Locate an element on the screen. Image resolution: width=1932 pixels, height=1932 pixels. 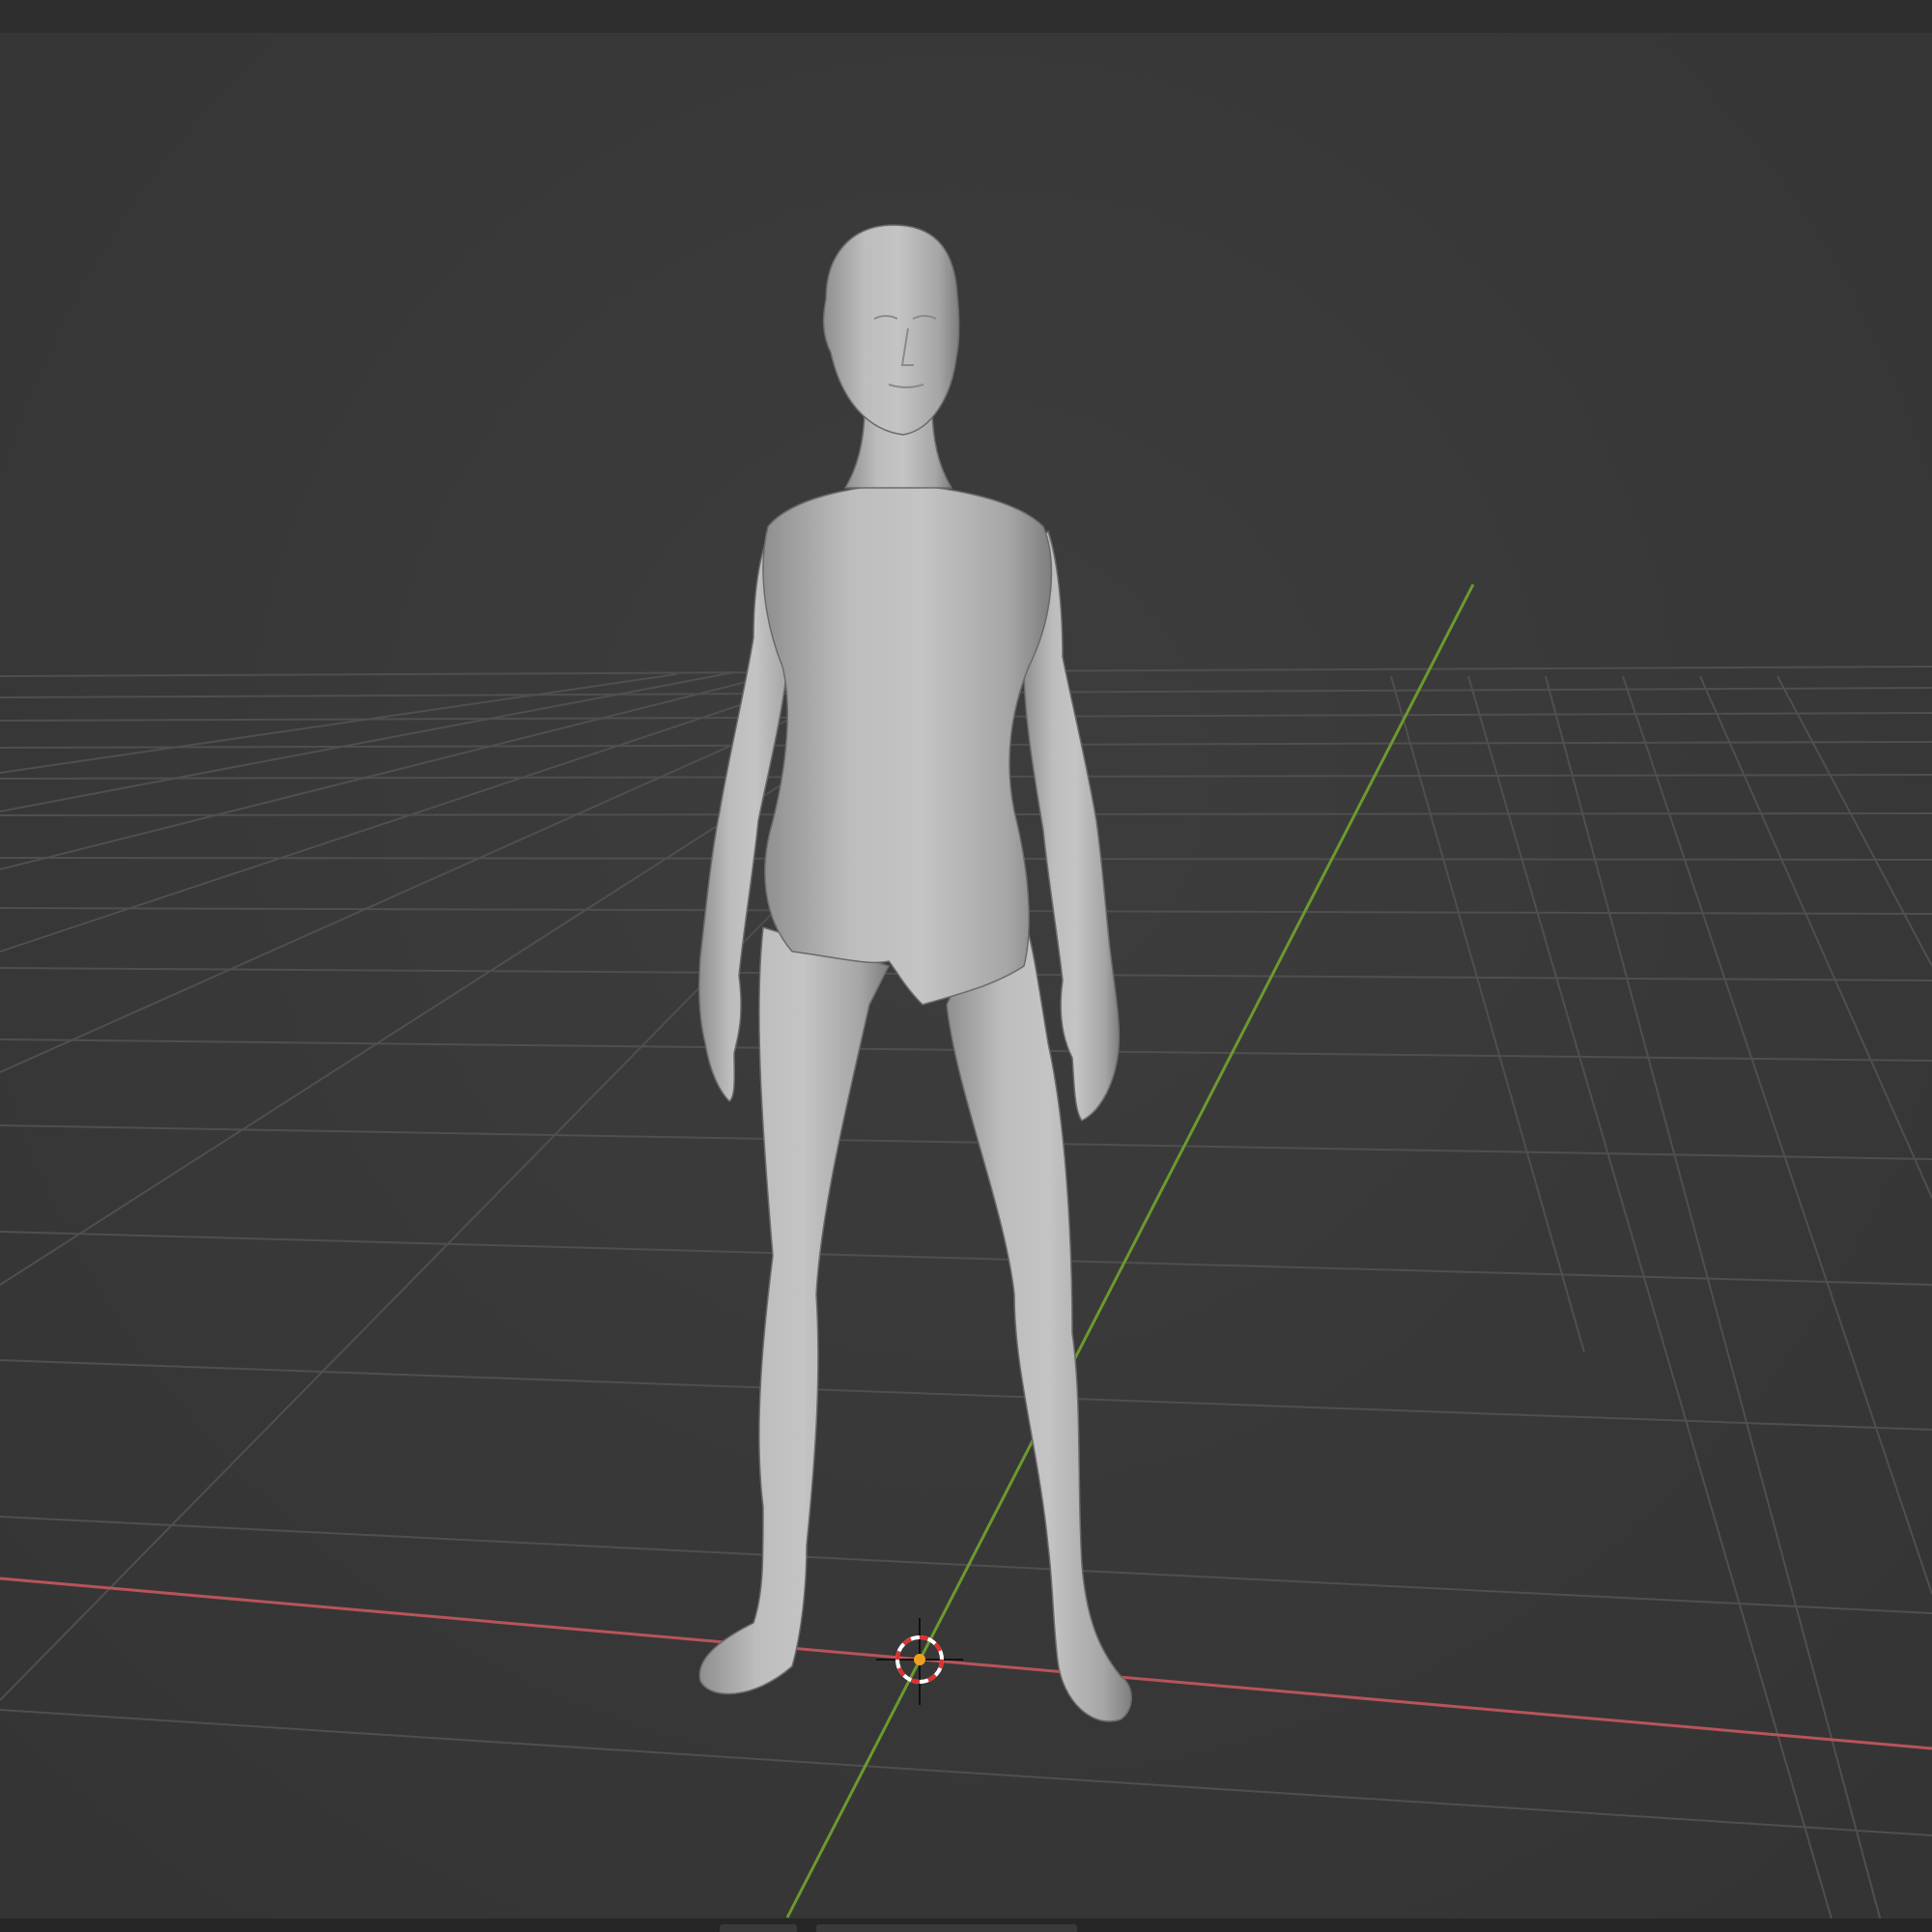
viewport-header is located at coordinates (966, 16).